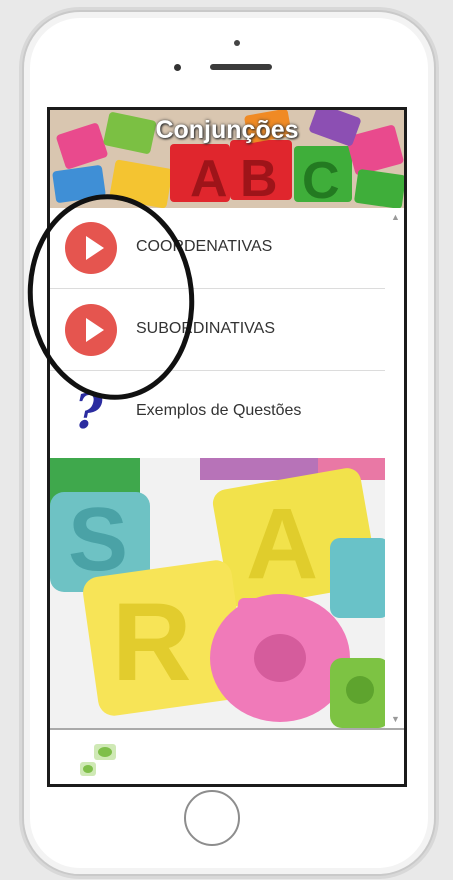  I want to click on home-button, so click(212, 818).